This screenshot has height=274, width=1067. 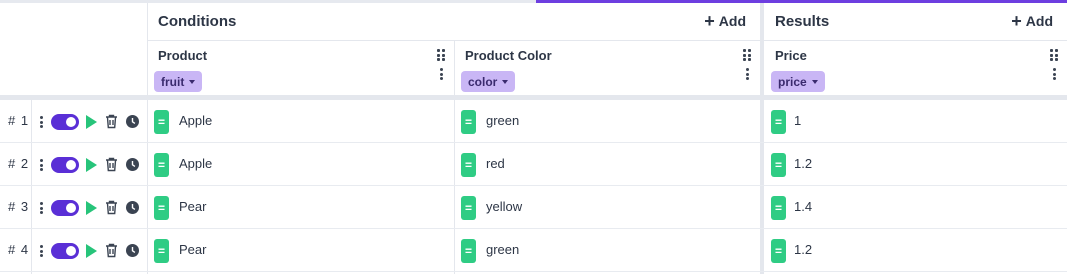 What do you see at coordinates (300, 68) in the screenshot?
I see `column-header-product: Product fruit` at bounding box center [300, 68].